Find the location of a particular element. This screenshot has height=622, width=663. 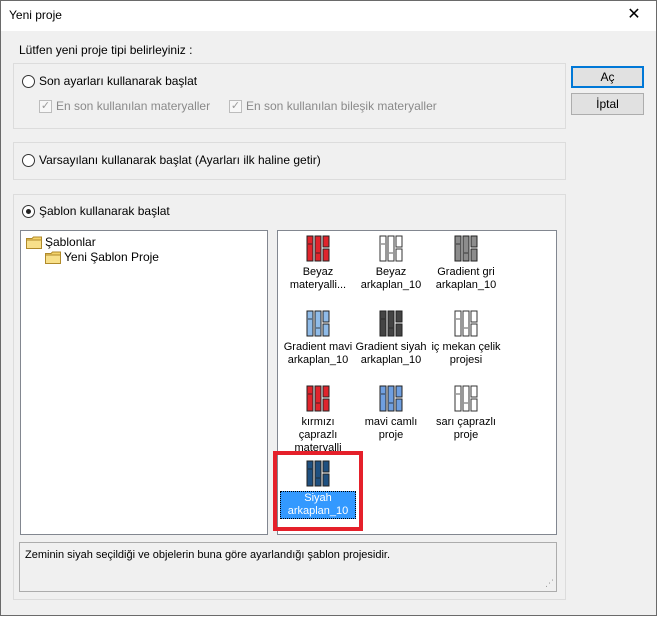

template-tile-label: Gradient mavi arkaplan_10 is located at coordinates (318, 354).